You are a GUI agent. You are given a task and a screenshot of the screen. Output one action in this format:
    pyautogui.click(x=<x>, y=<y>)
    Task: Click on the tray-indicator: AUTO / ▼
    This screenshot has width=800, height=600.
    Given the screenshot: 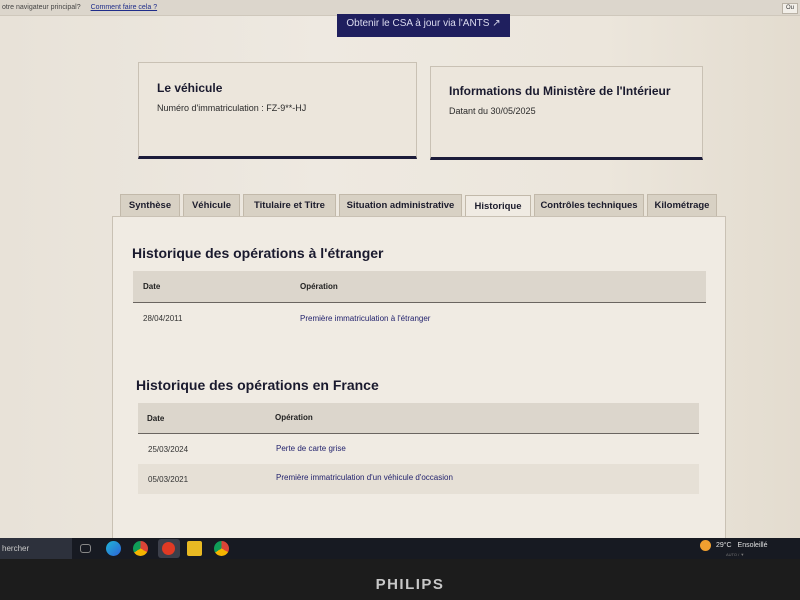 What is the action you would take?
    pyautogui.click(x=735, y=554)
    